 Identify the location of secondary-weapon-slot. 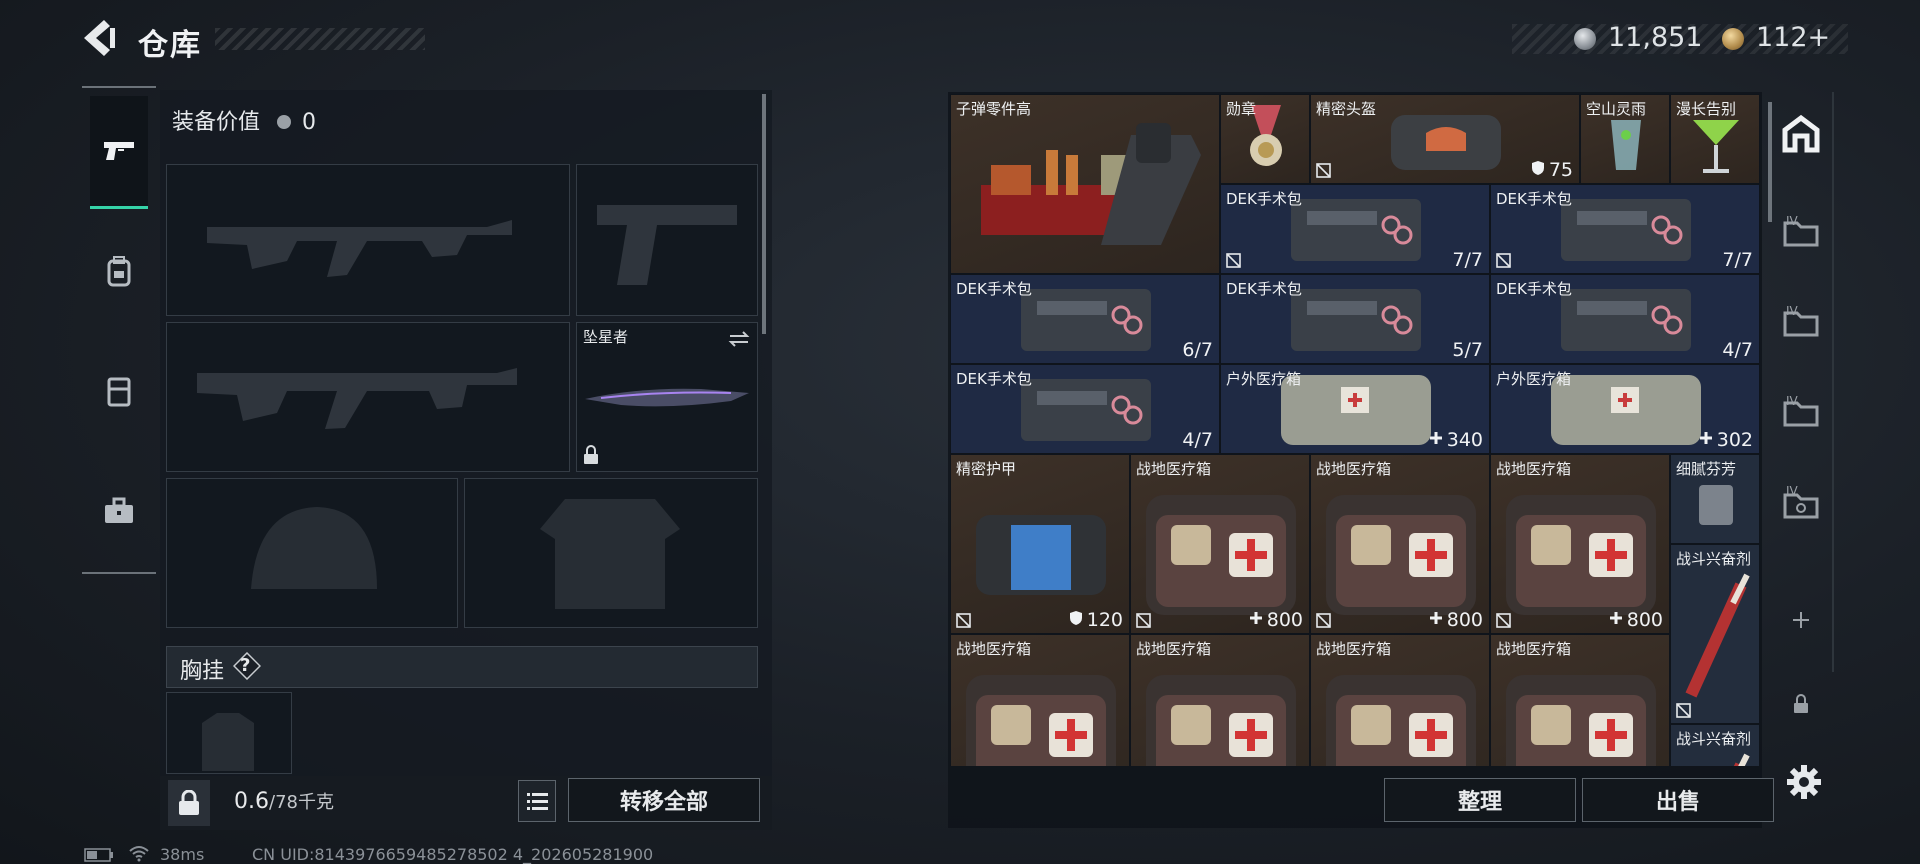
(667, 240).